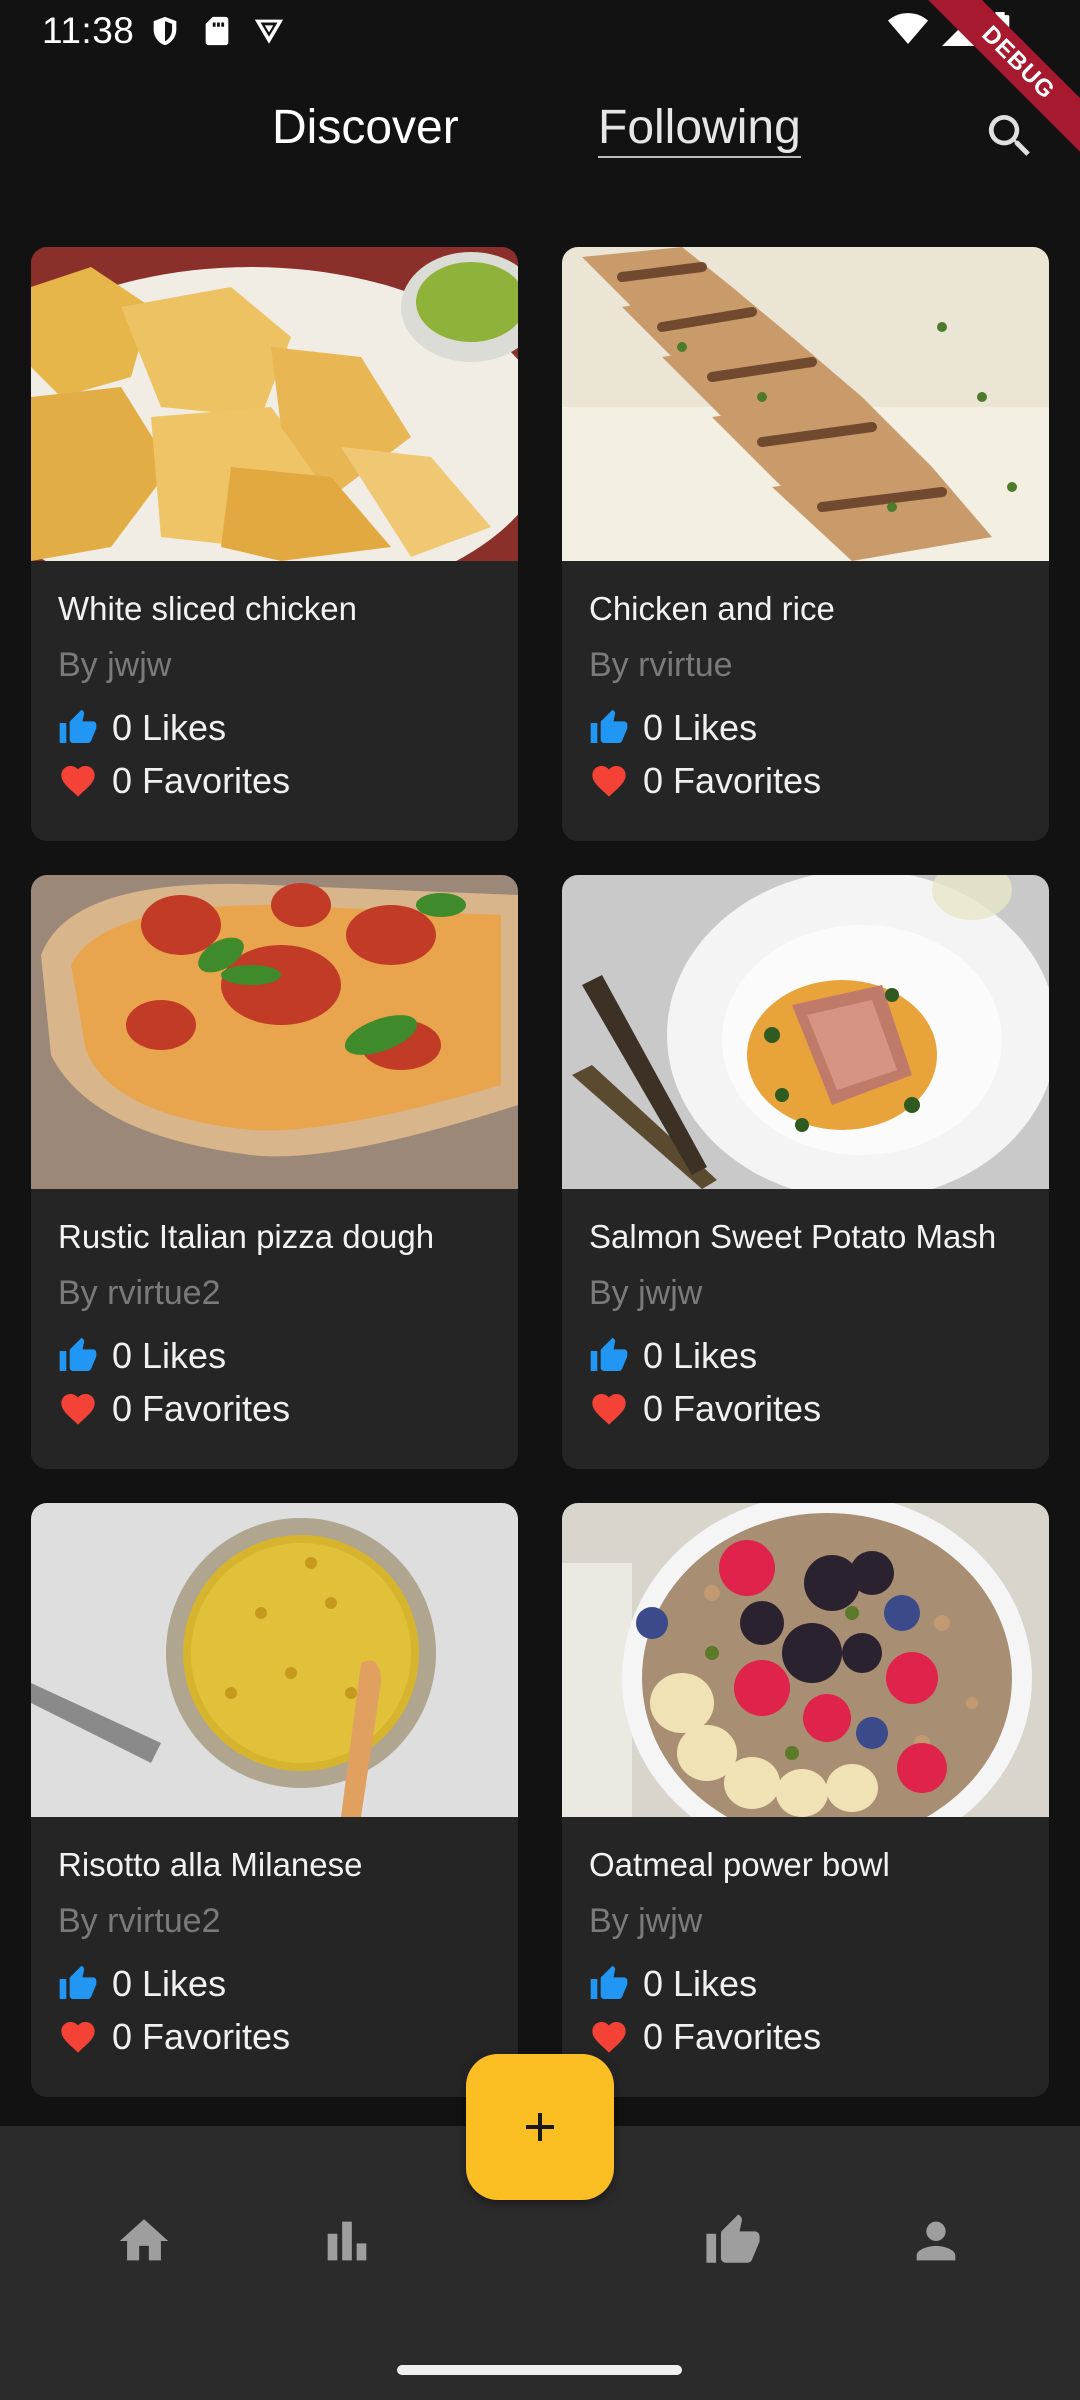 The width and height of the screenshot is (1080, 2400). I want to click on person-icon, so click(936, 2241).